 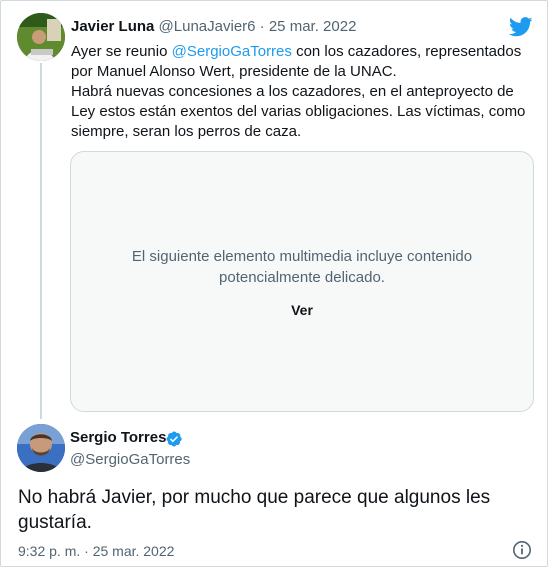 I want to click on author-handle: @SergioGaTorres, so click(x=130, y=460).